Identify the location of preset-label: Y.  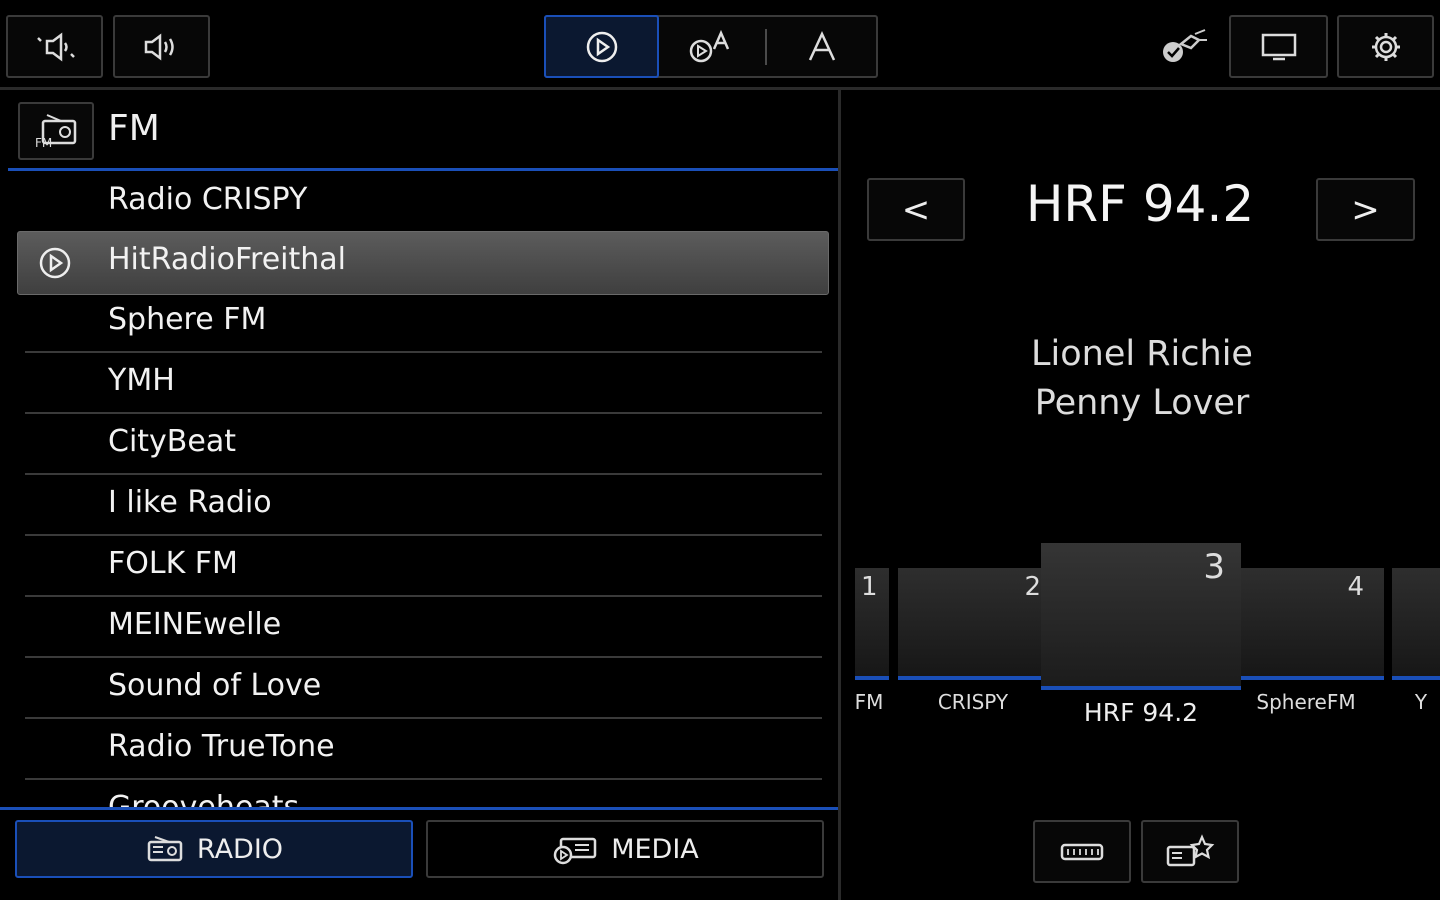
(1421, 702).